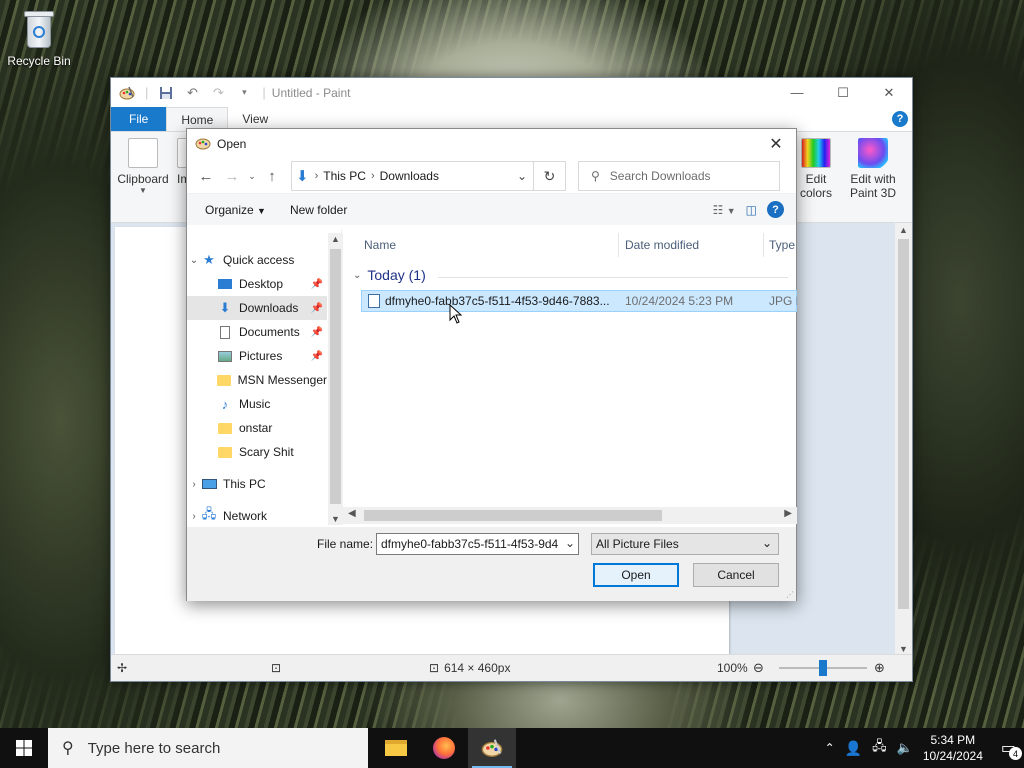  Describe the element at coordinates (736, 575) in the screenshot. I see `cancel-button: Cancel` at that location.